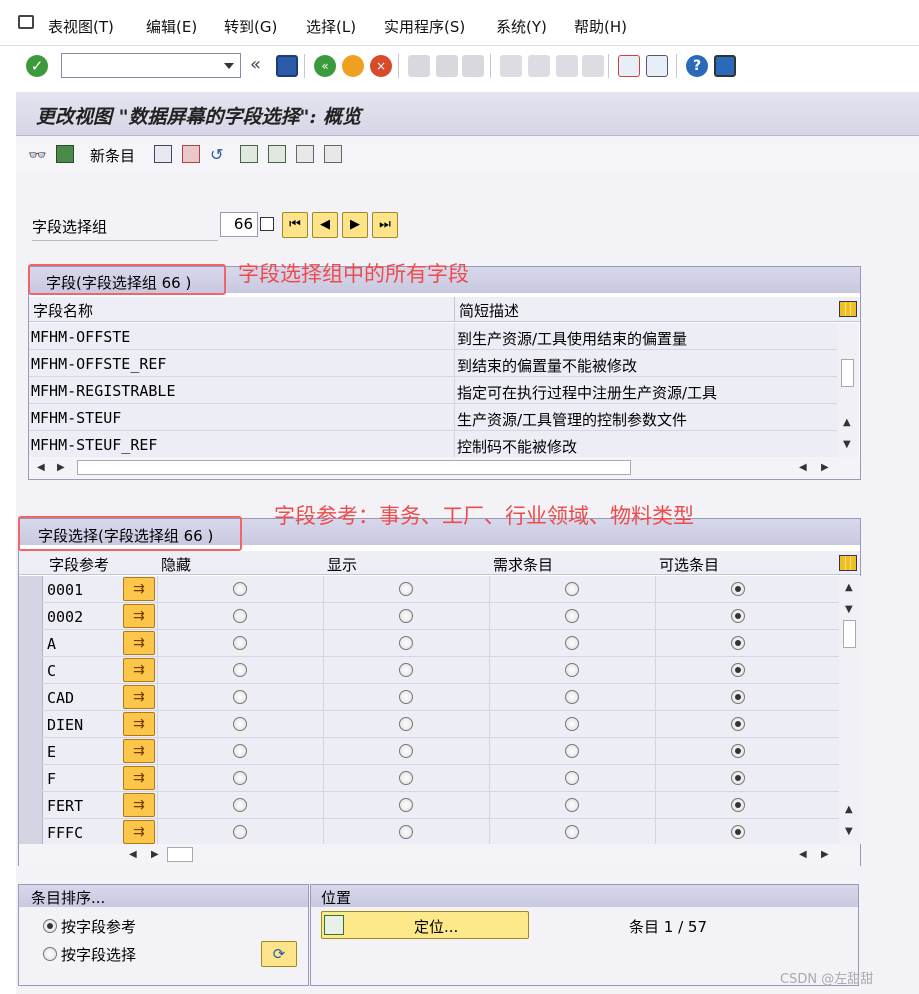  What do you see at coordinates (419, 66) in the screenshot?
I see `print-icon` at bounding box center [419, 66].